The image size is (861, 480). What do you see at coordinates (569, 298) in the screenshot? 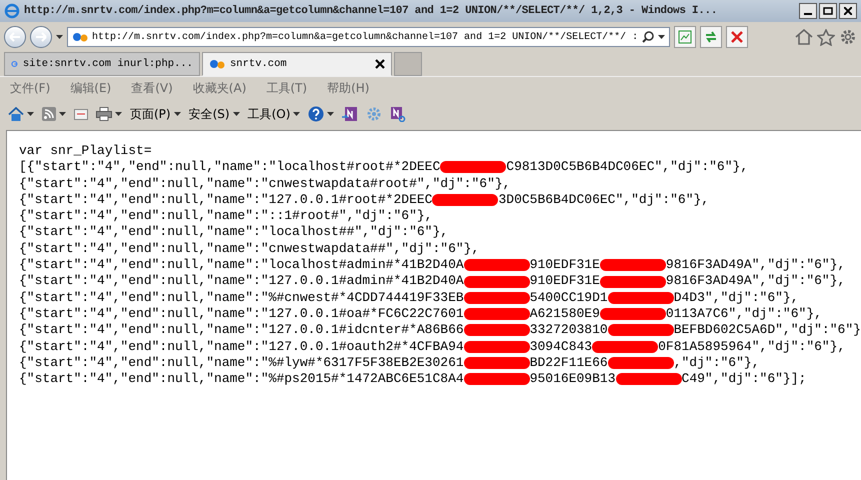
I see `code-text: 5400CC19D1` at bounding box center [569, 298].